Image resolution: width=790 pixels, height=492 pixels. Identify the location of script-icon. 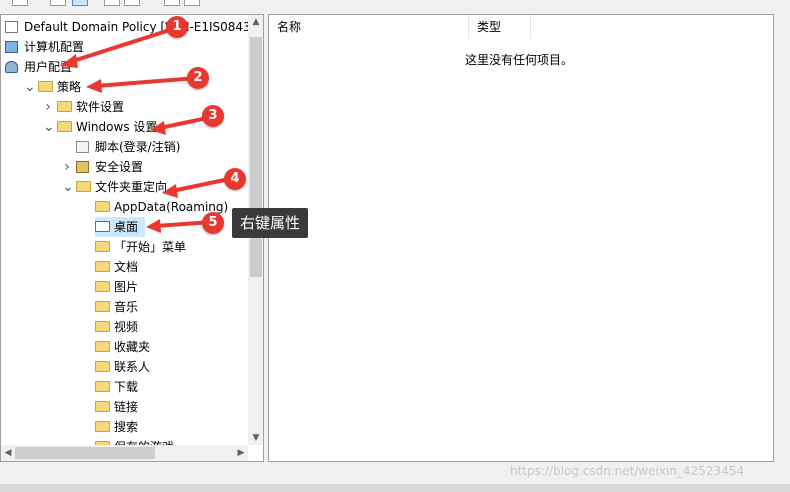
(82, 147).